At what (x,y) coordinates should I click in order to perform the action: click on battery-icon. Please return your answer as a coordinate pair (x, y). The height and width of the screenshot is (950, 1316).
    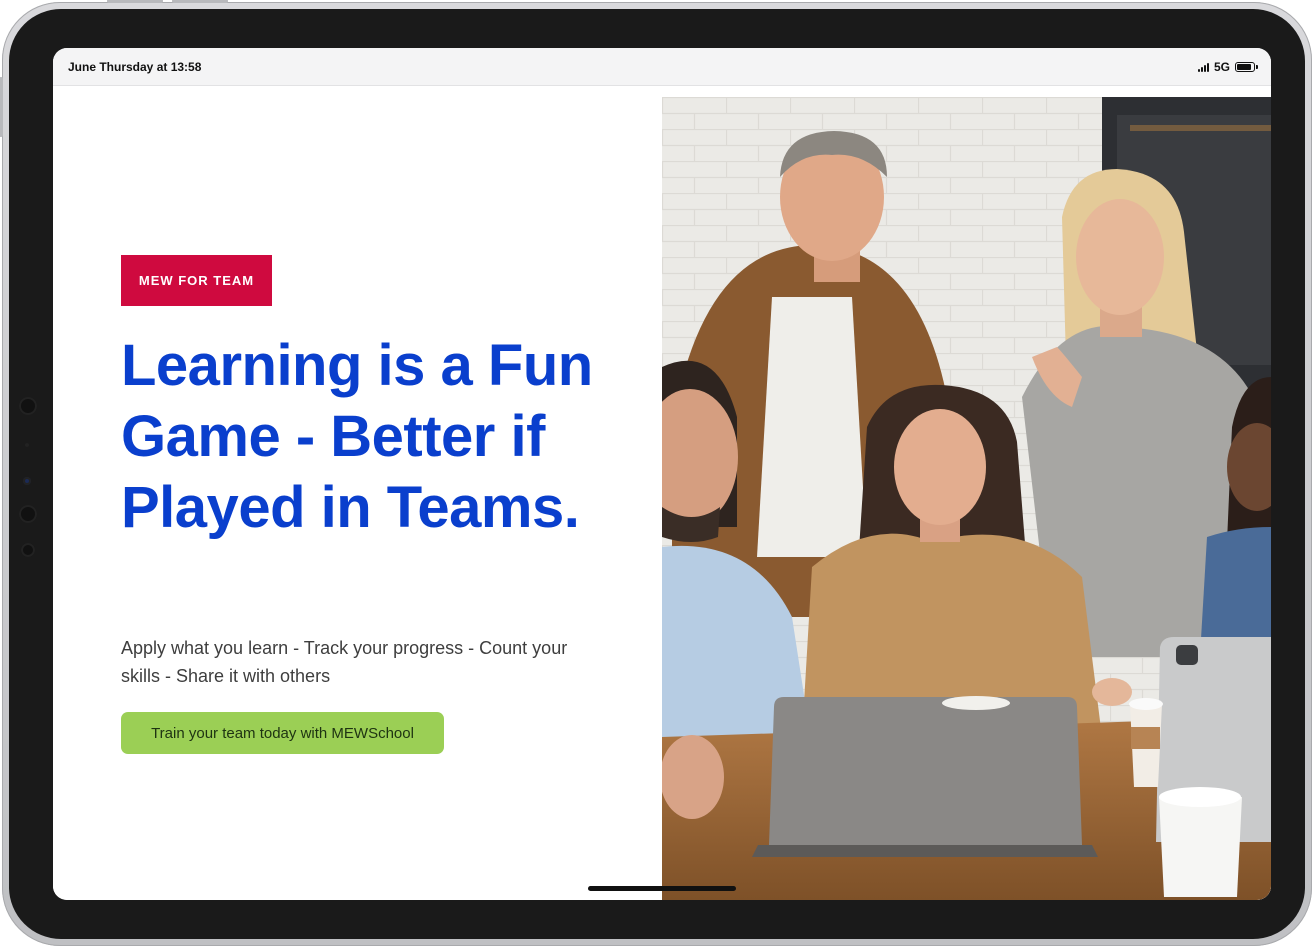
    Looking at the image, I should click on (1246, 67).